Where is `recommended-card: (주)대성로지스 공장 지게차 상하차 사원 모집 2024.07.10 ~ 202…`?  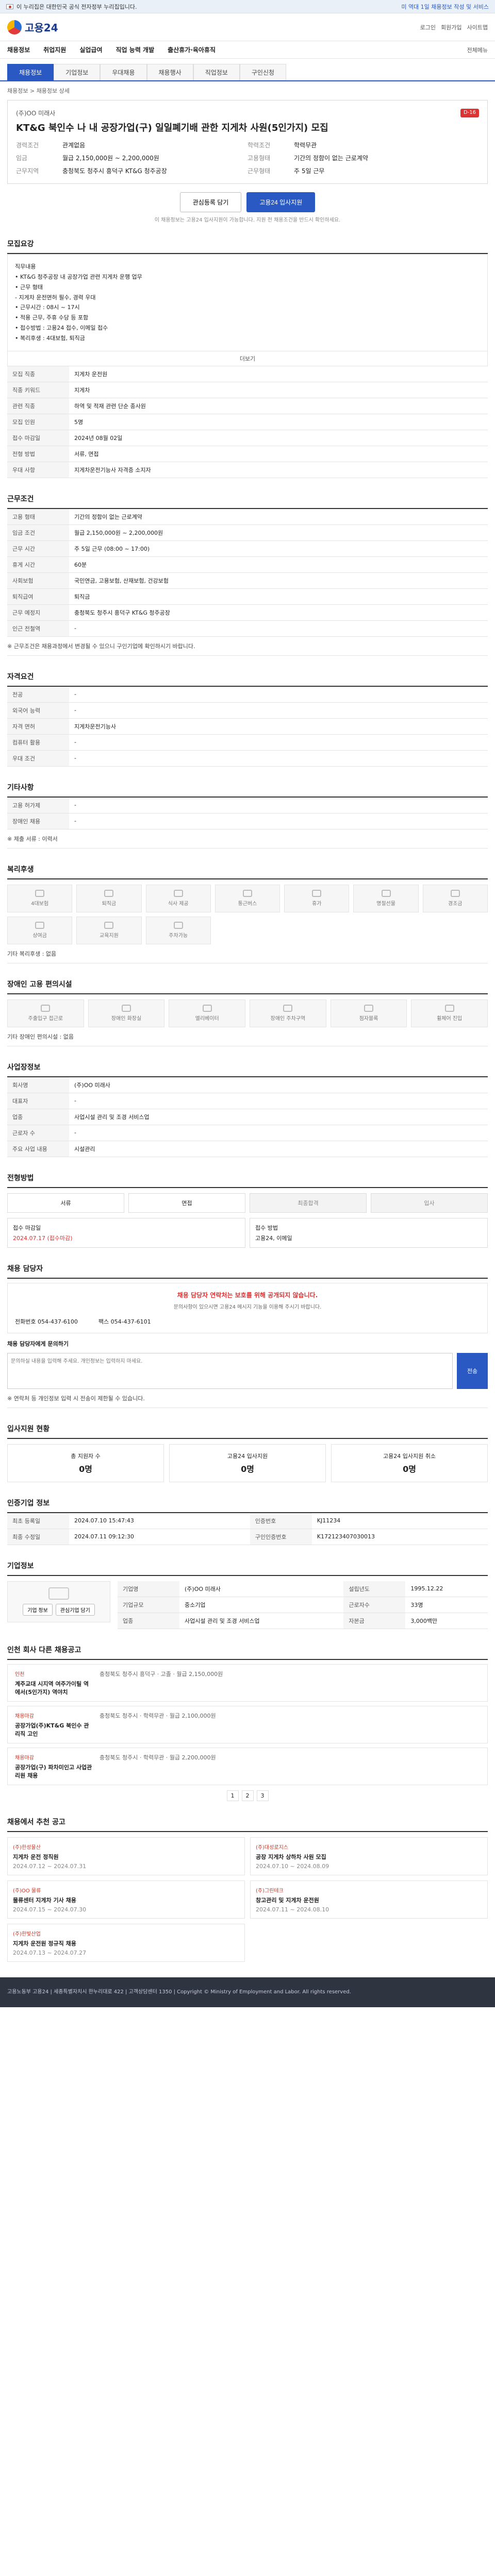 recommended-card: (주)대성로지스 공장 지게차 상하차 사원 모집 2024.07.10 ~ 202… is located at coordinates (369, 1856).